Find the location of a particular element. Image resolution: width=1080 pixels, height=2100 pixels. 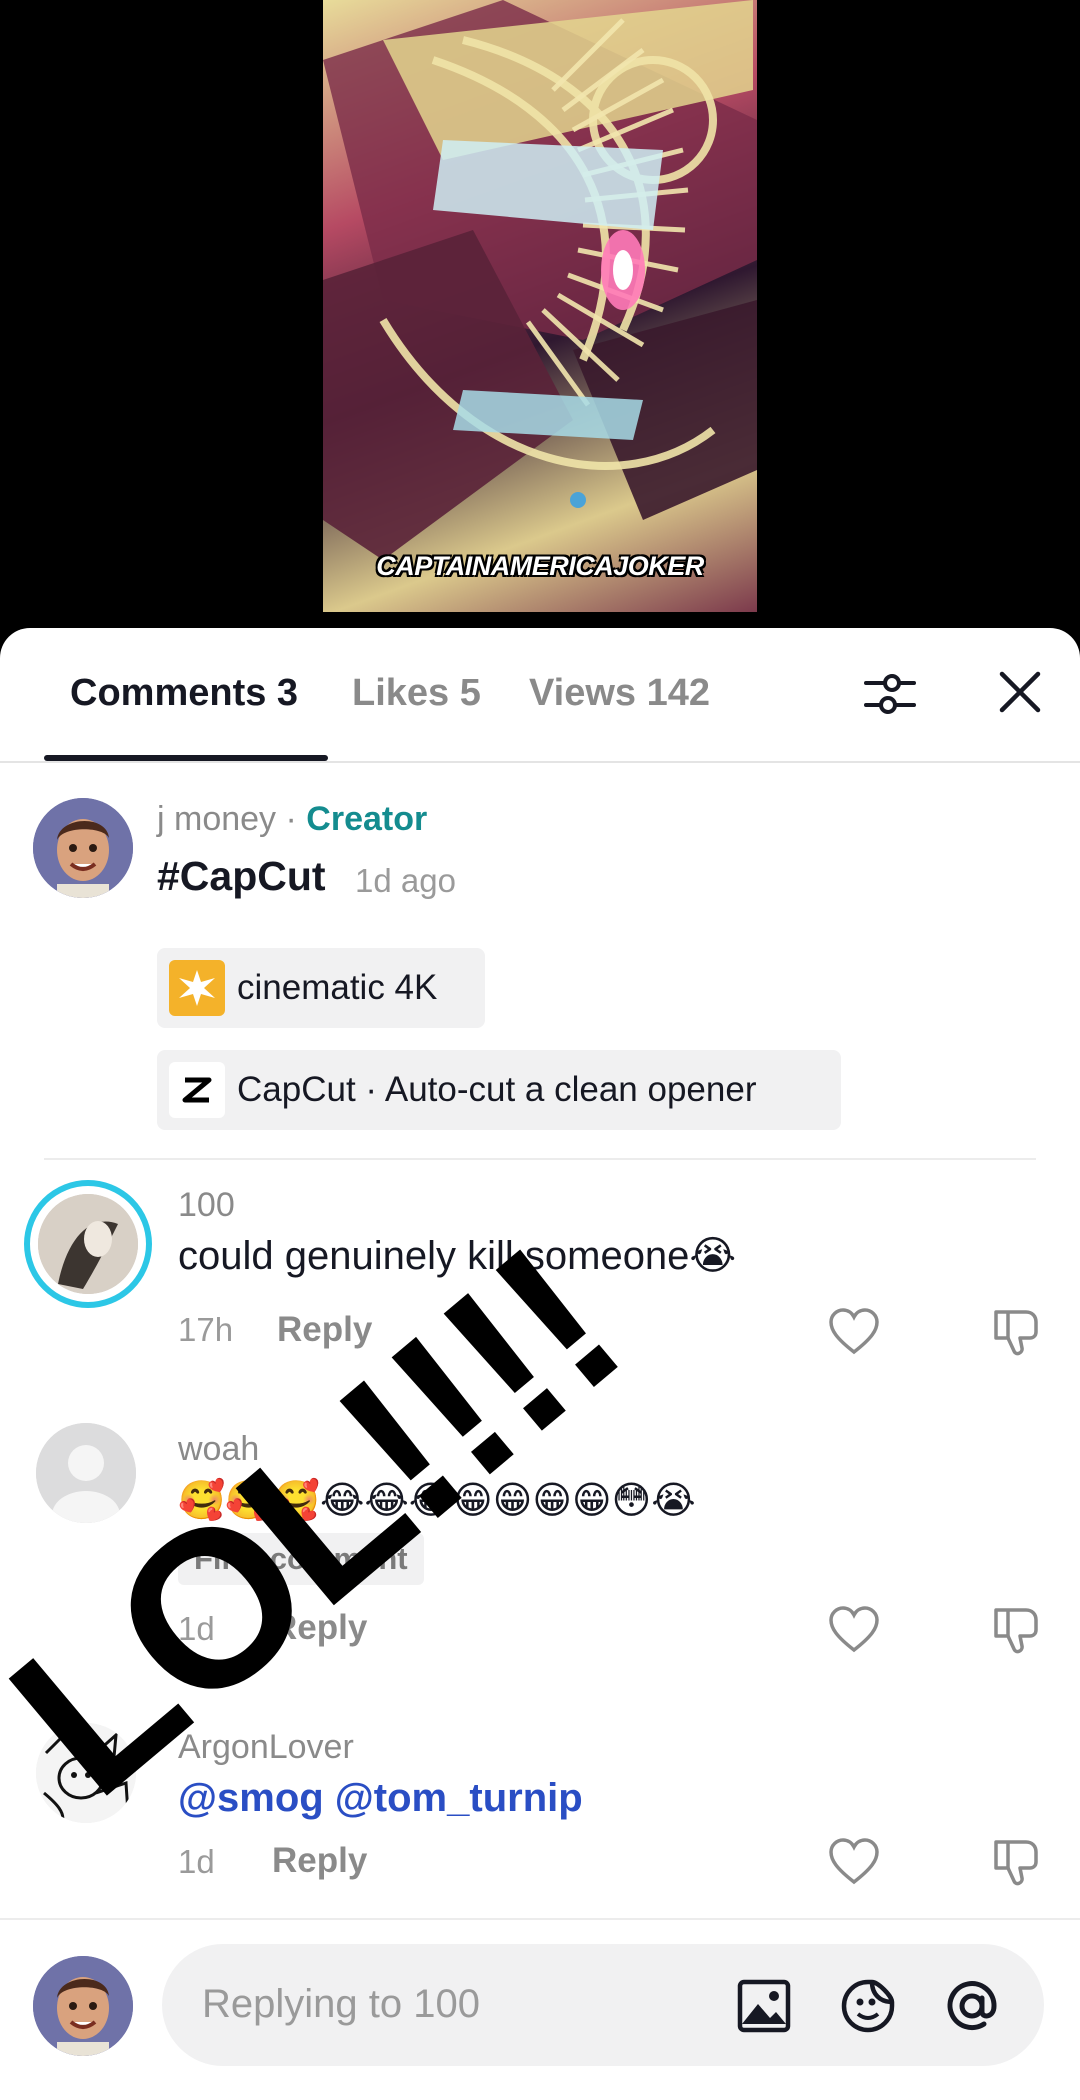

sticker-icon is located at coordinates (868, 2006).